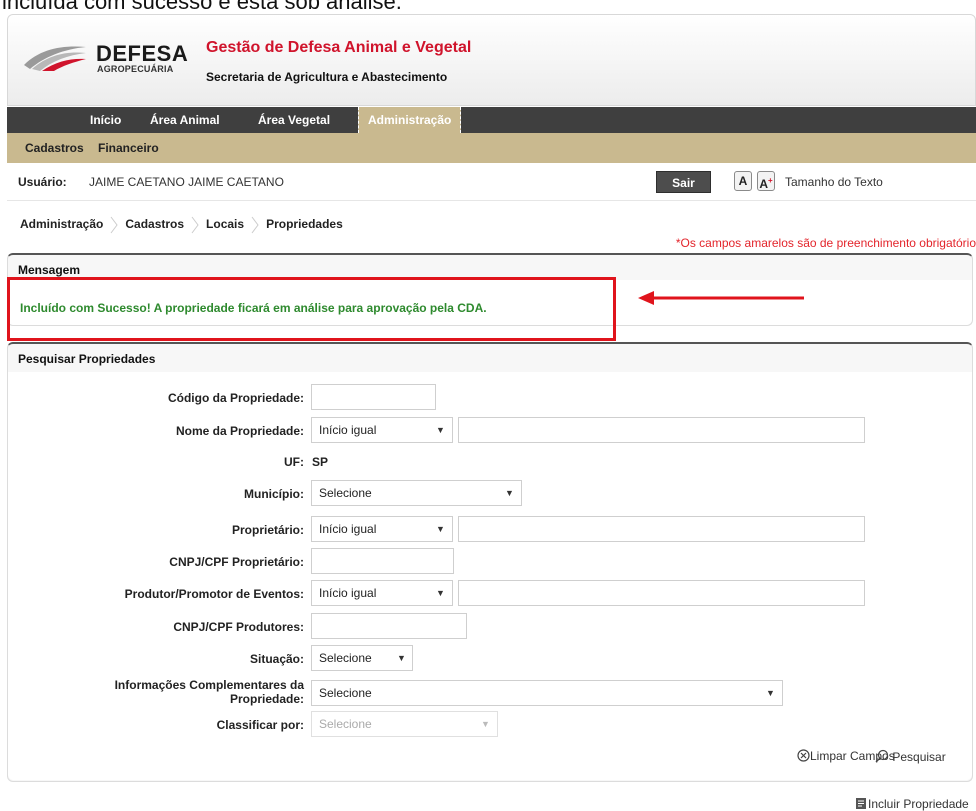  What do you see at coordinates (267, 530) in the screenshot?
I see `proprietario-label: Proprietário:` at bounding box center [267, 530].